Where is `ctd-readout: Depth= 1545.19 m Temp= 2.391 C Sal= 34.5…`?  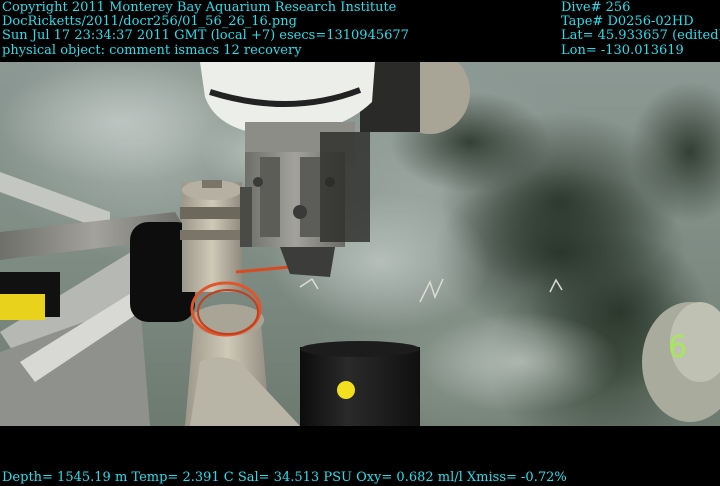
ctd-readout: Depth= 1545.19 m Temp= 2.391 C Sal= 34.5… is located at coordinates (284, 477).